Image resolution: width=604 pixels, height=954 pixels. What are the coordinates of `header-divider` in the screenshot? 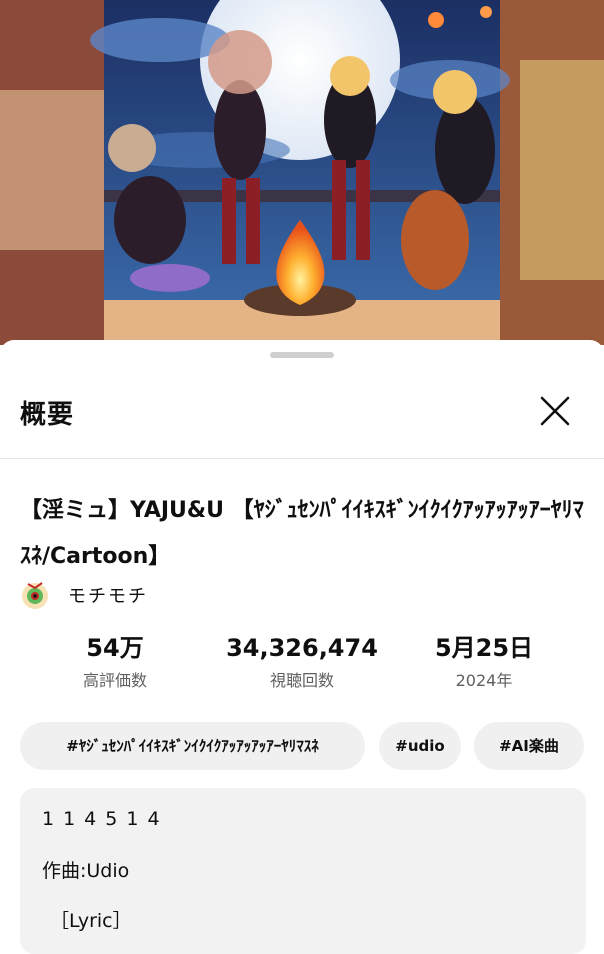 It's located at (302, 458).